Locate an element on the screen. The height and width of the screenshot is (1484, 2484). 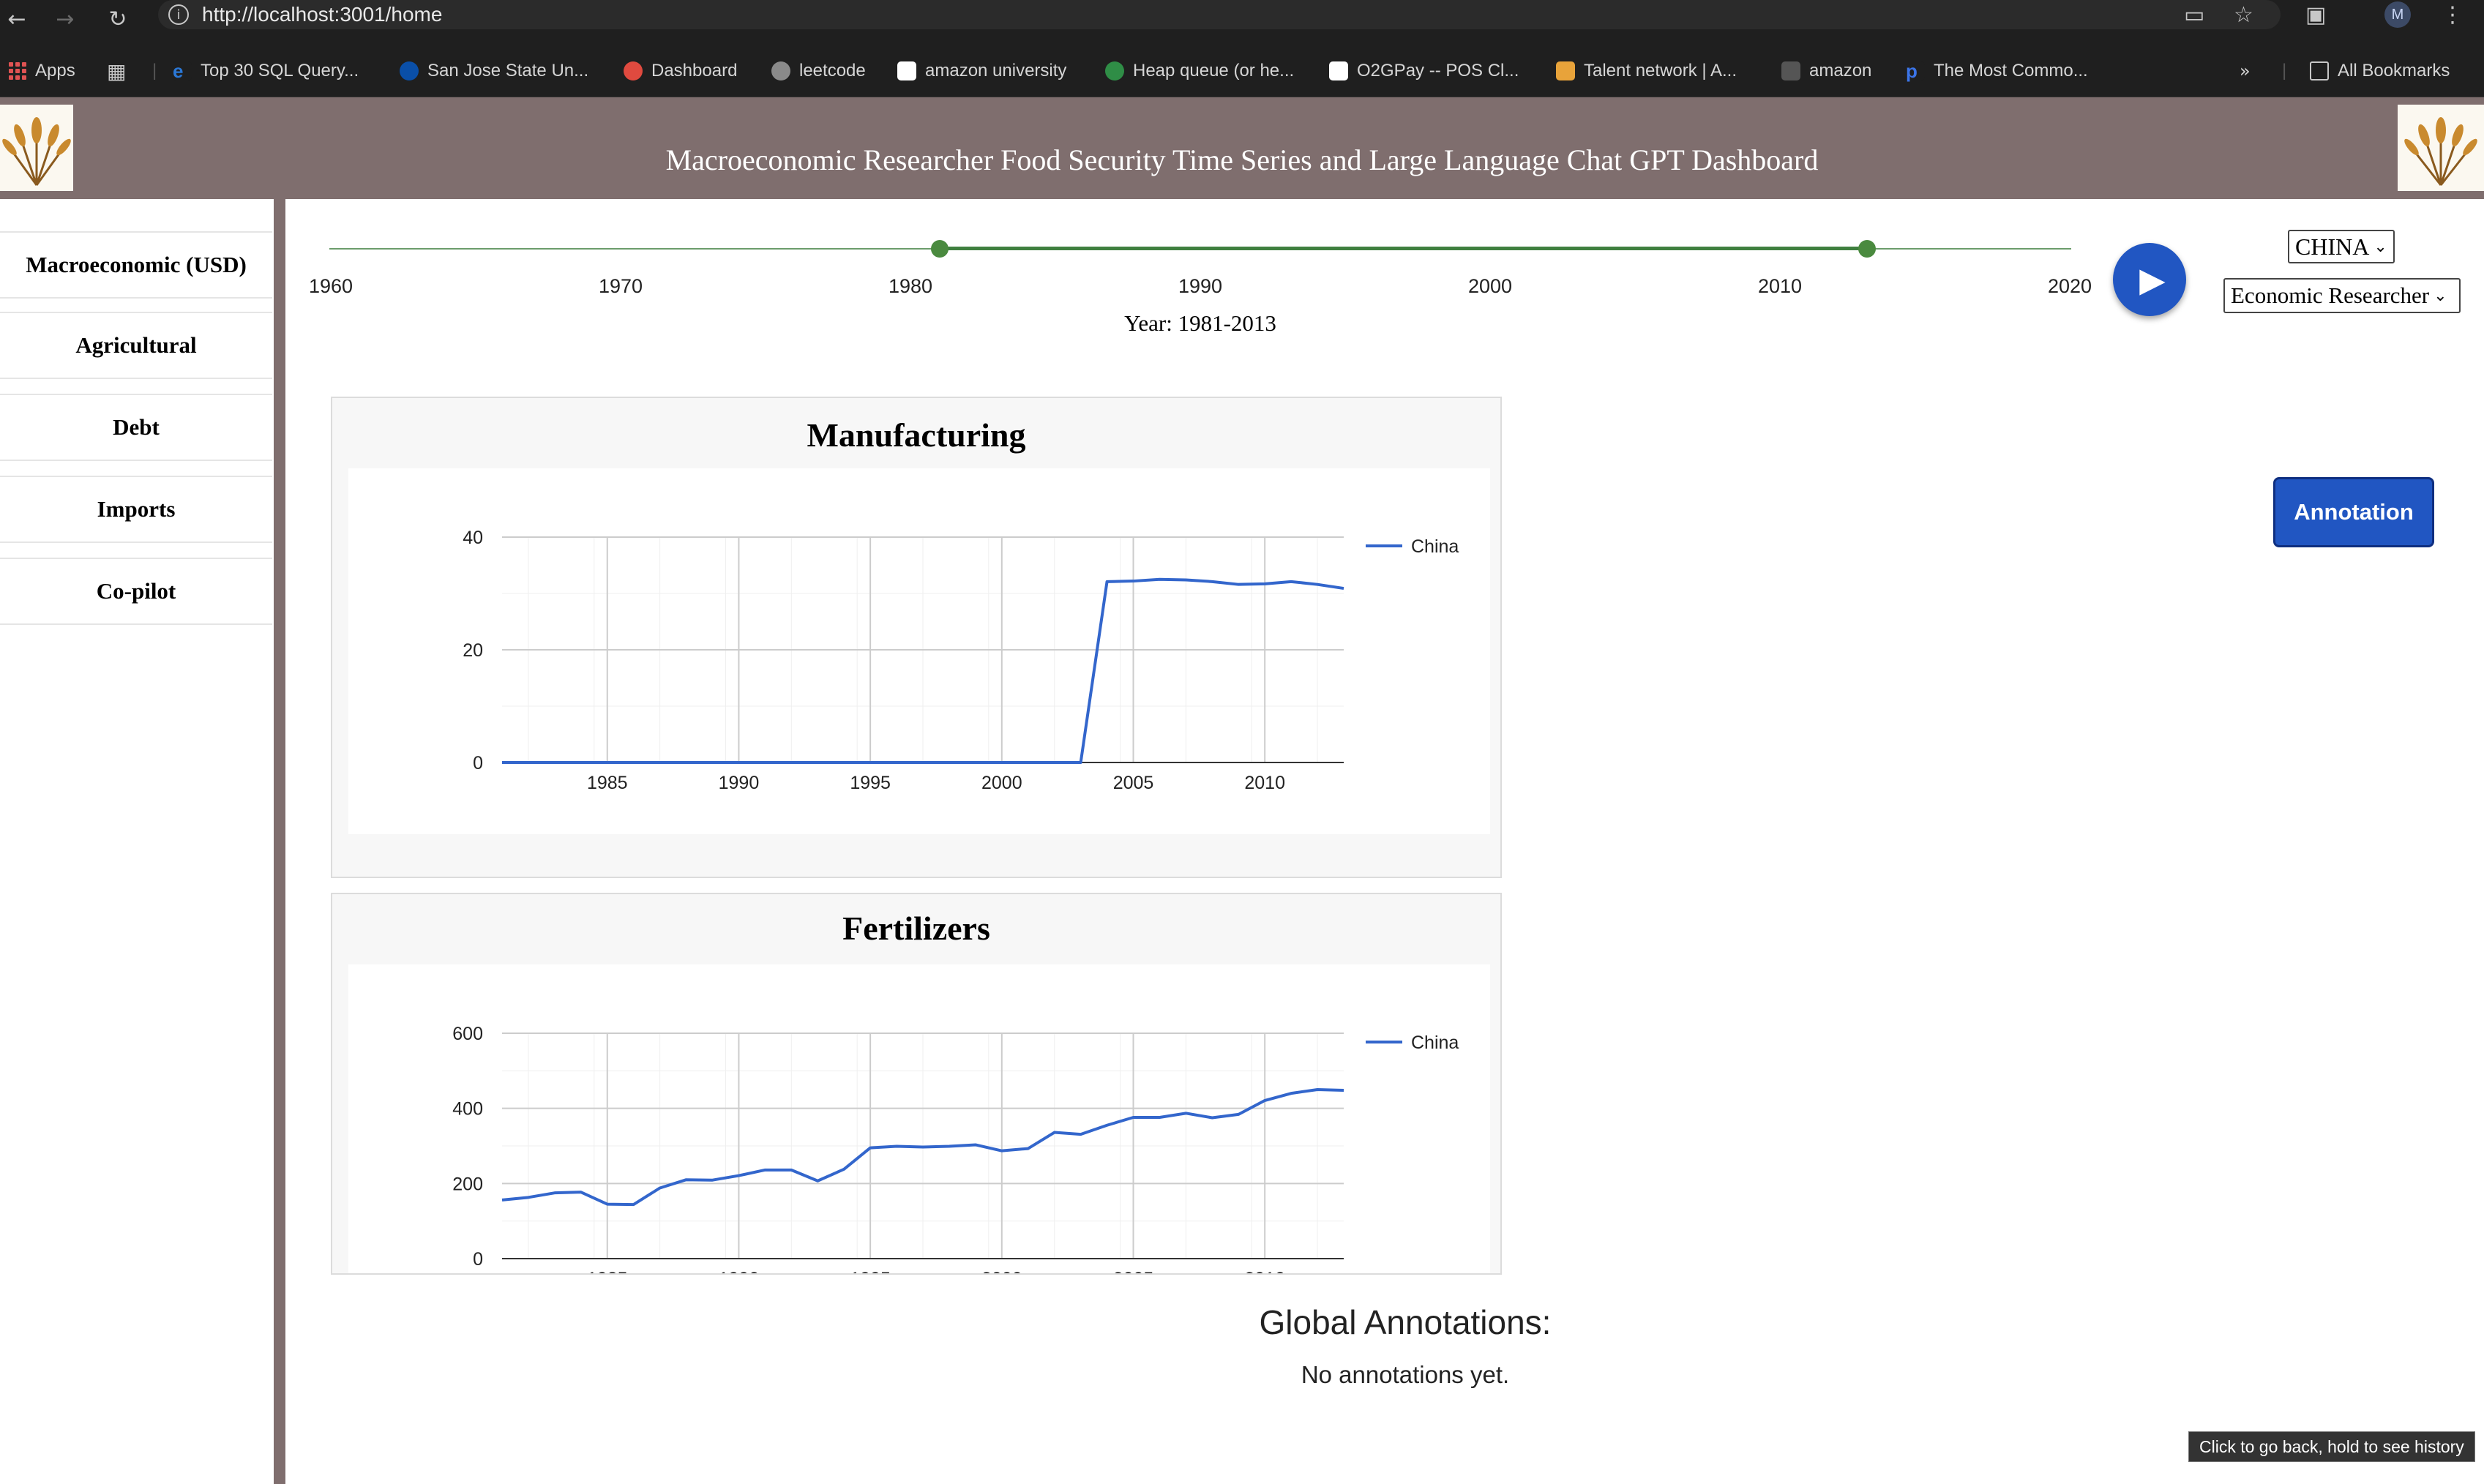
reload-icon: ↻ is located at coordinates (118, 19).